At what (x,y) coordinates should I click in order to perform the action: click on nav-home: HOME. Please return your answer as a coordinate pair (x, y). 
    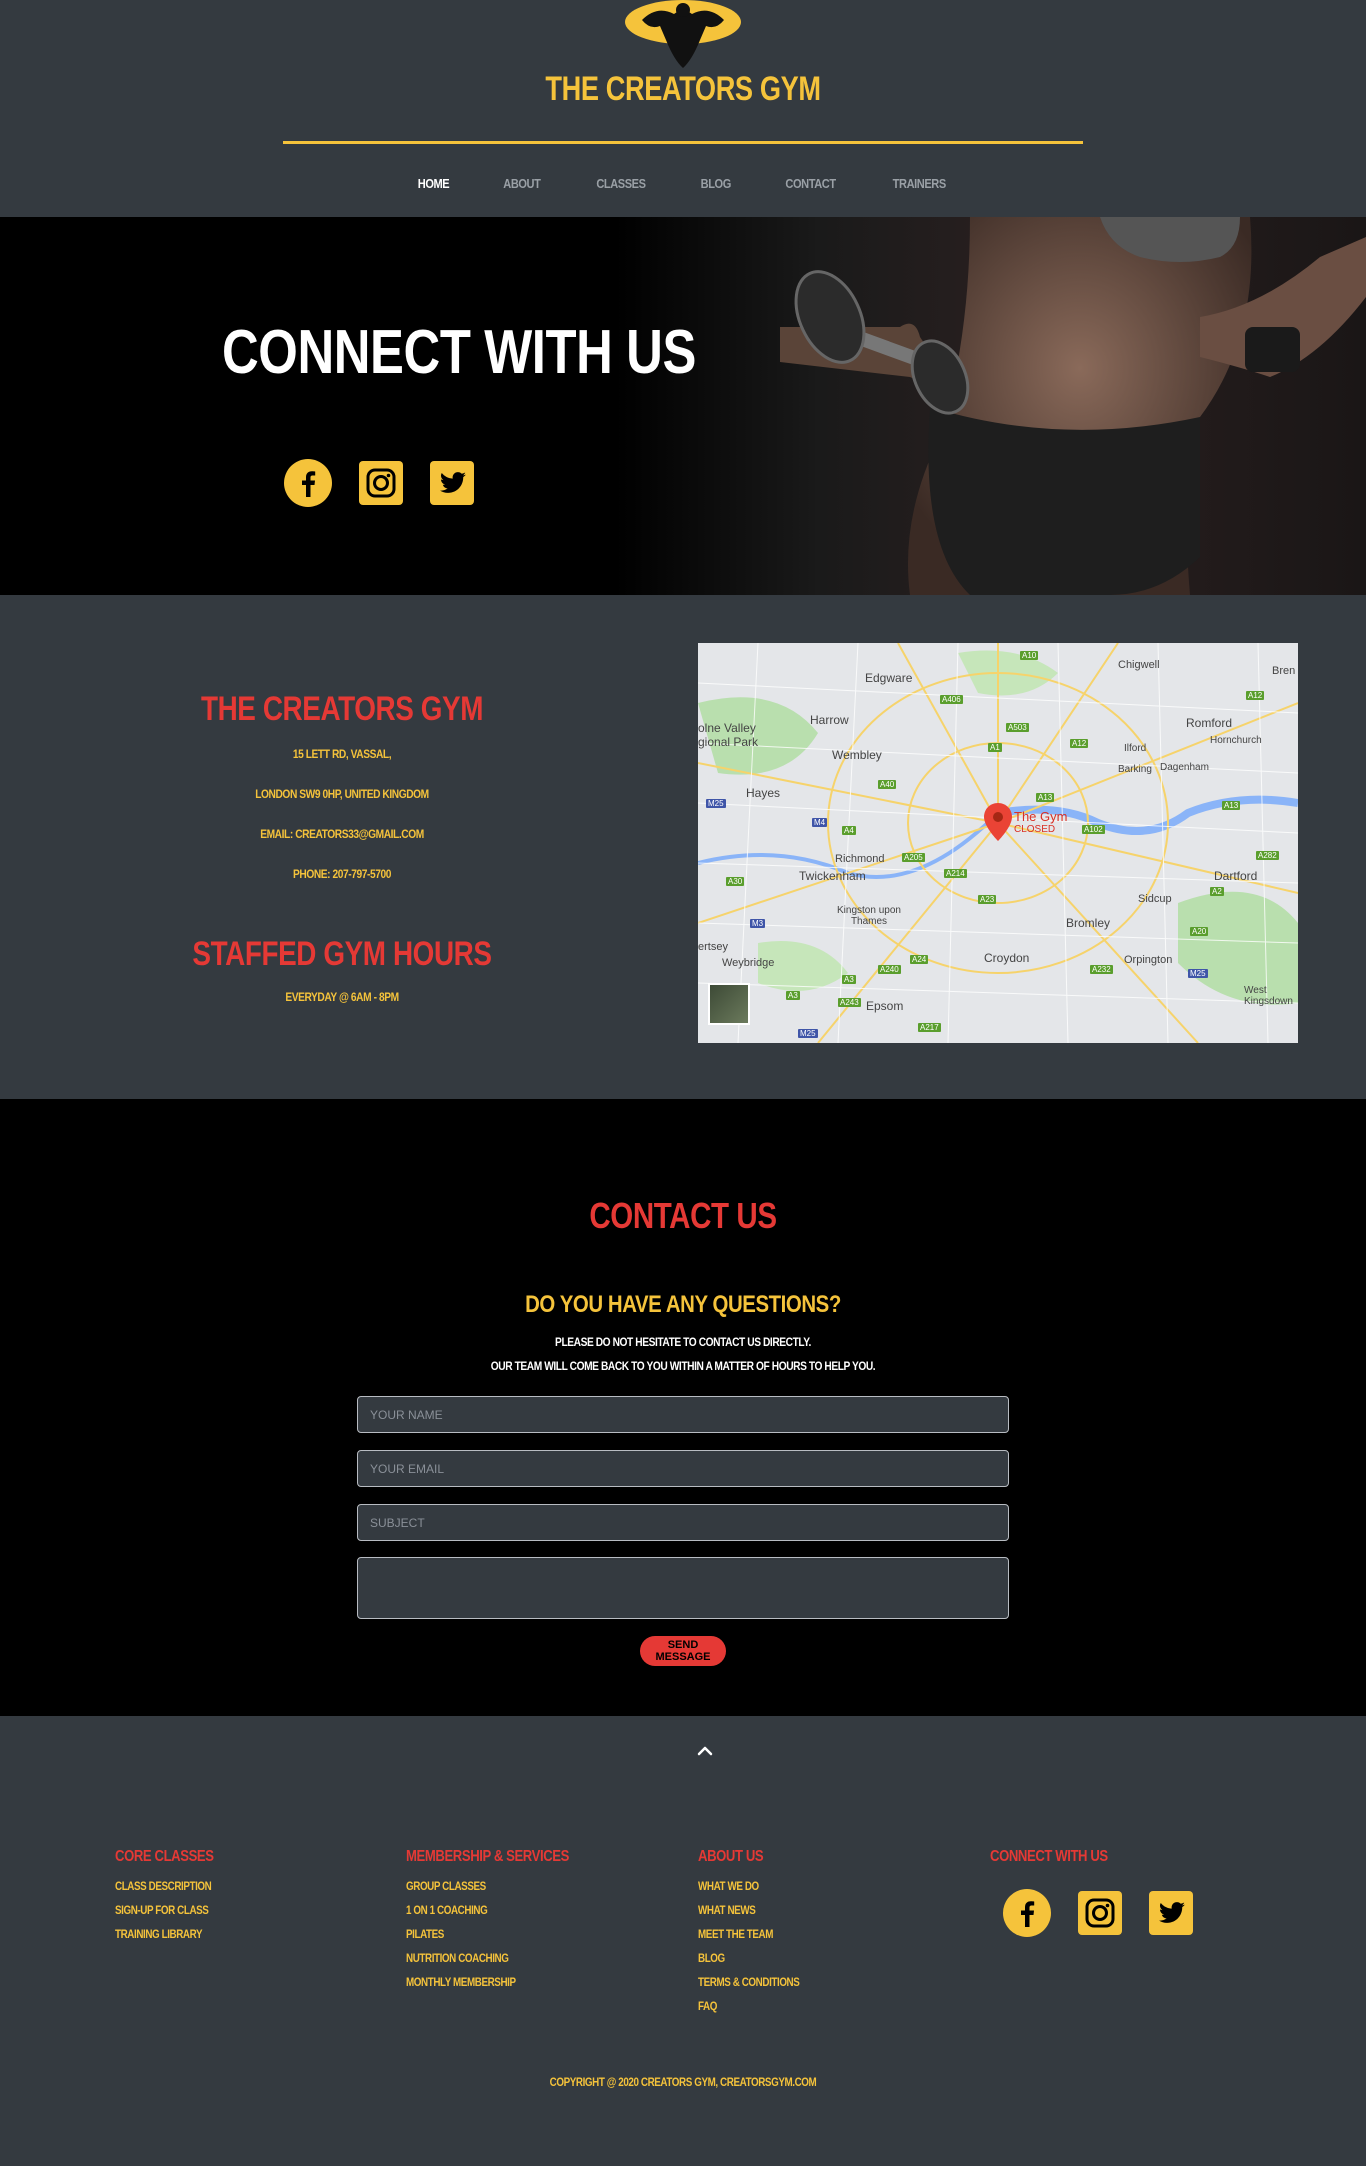
    Looking at the image, I should click on (434, 183).